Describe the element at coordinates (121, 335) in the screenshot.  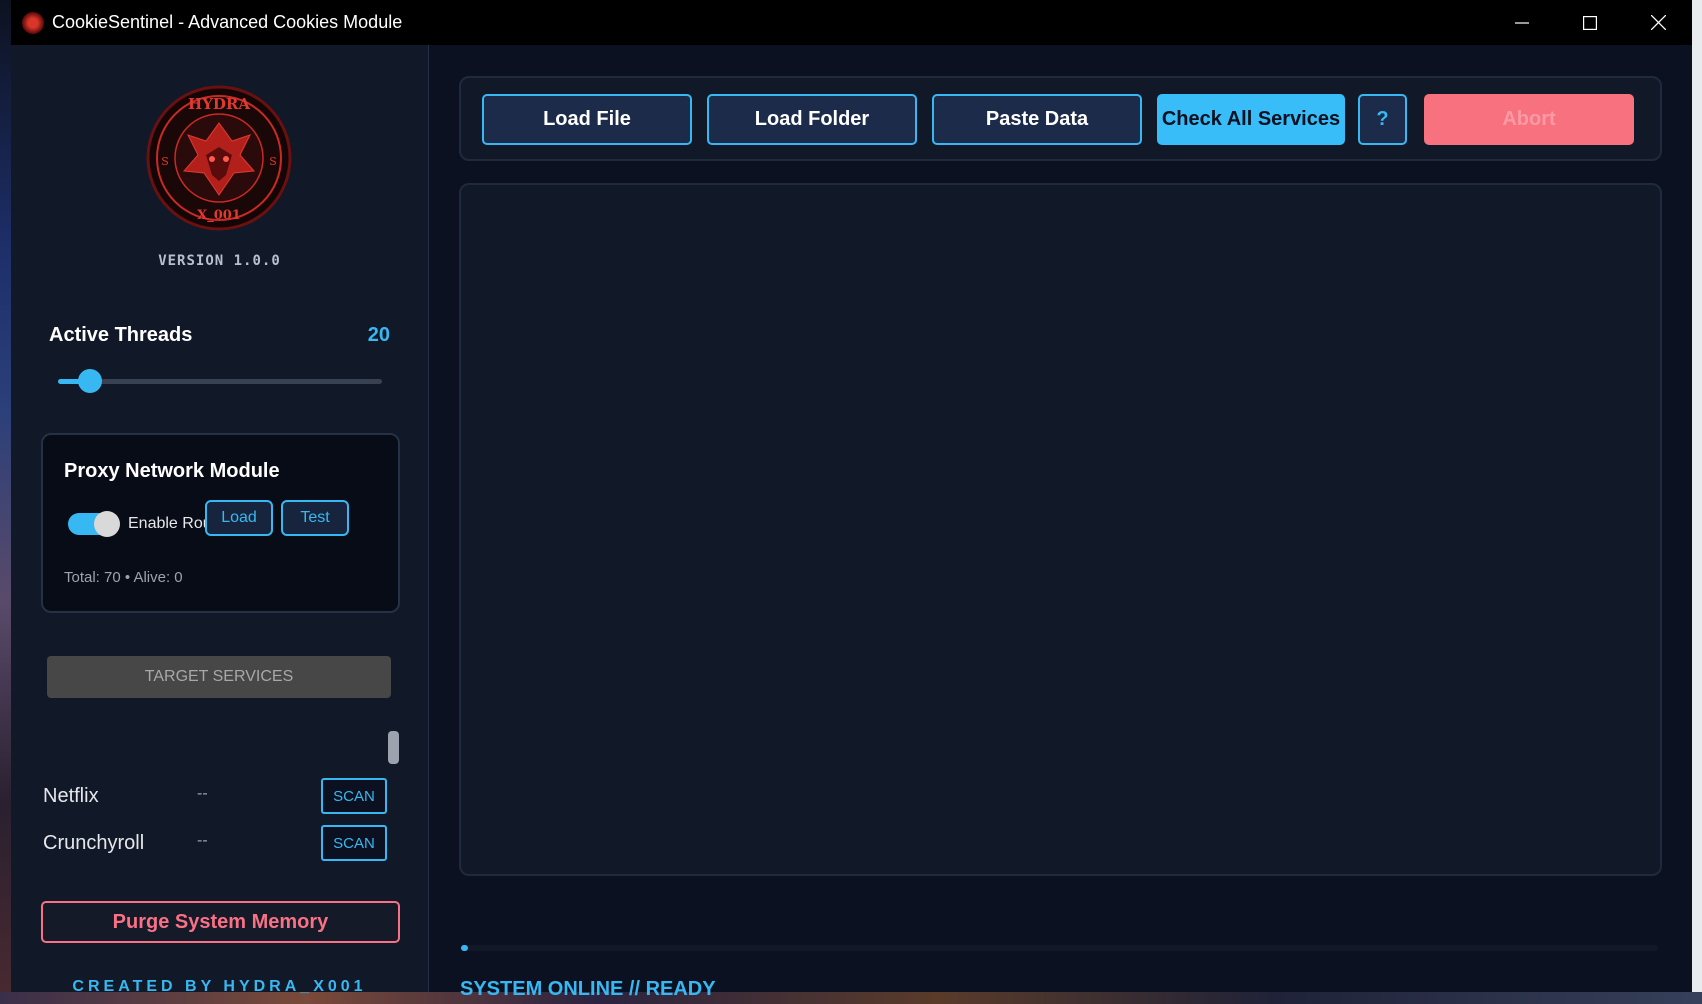
I see `threads-label: Active Threads` at that location.